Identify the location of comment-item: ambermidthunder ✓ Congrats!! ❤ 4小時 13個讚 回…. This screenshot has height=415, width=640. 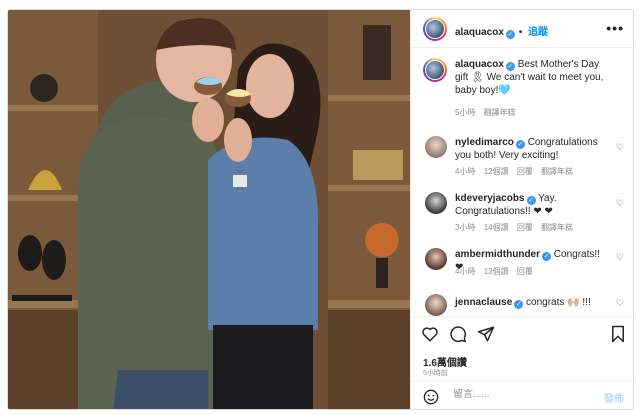
(525, 263).